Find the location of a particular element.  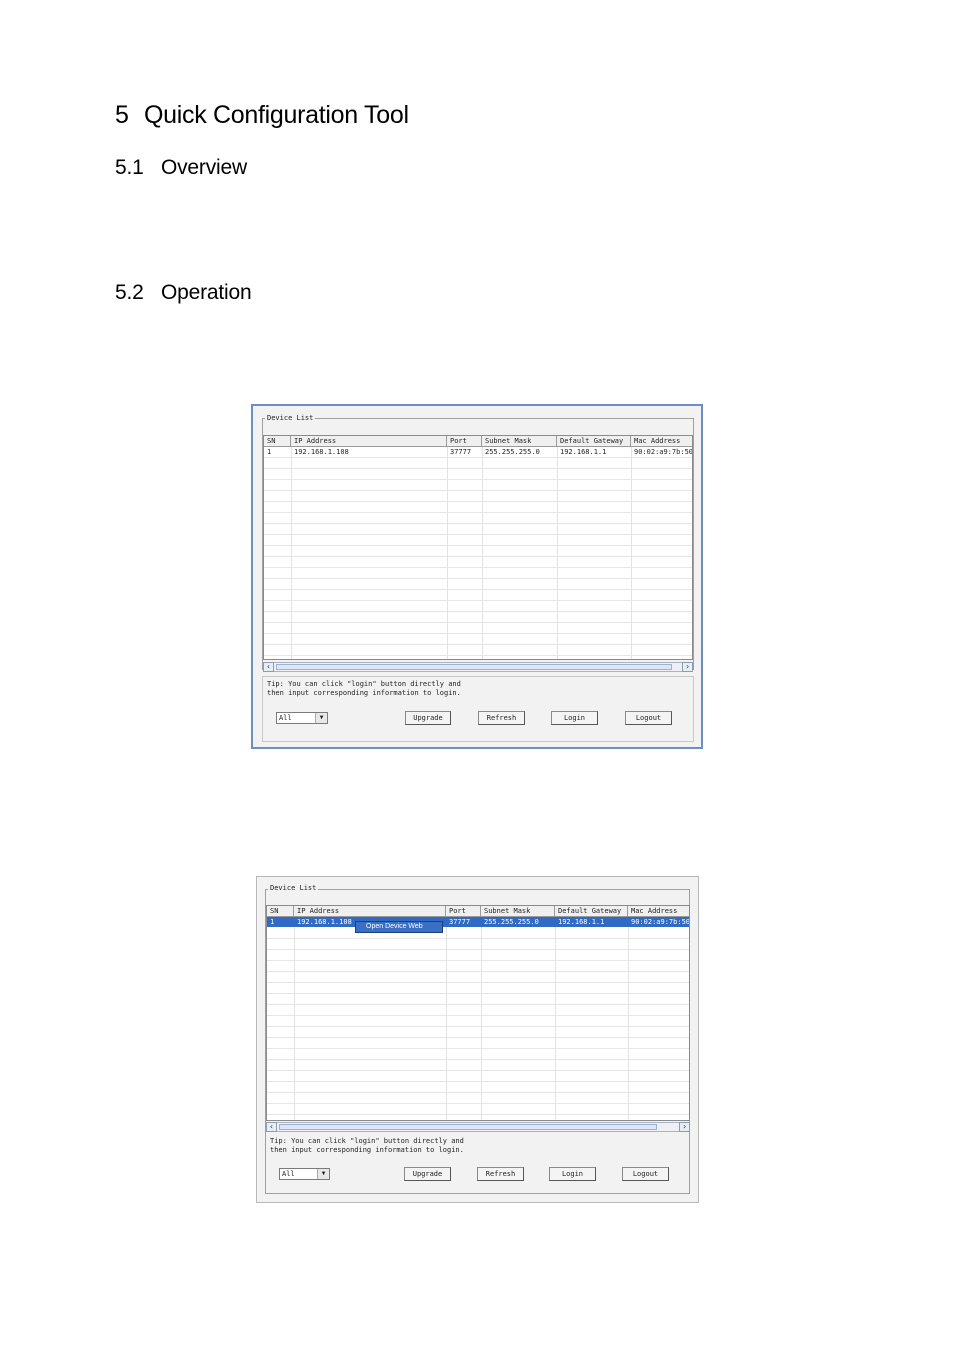

section-number: 5.1 is located at coordinates (129, 167).